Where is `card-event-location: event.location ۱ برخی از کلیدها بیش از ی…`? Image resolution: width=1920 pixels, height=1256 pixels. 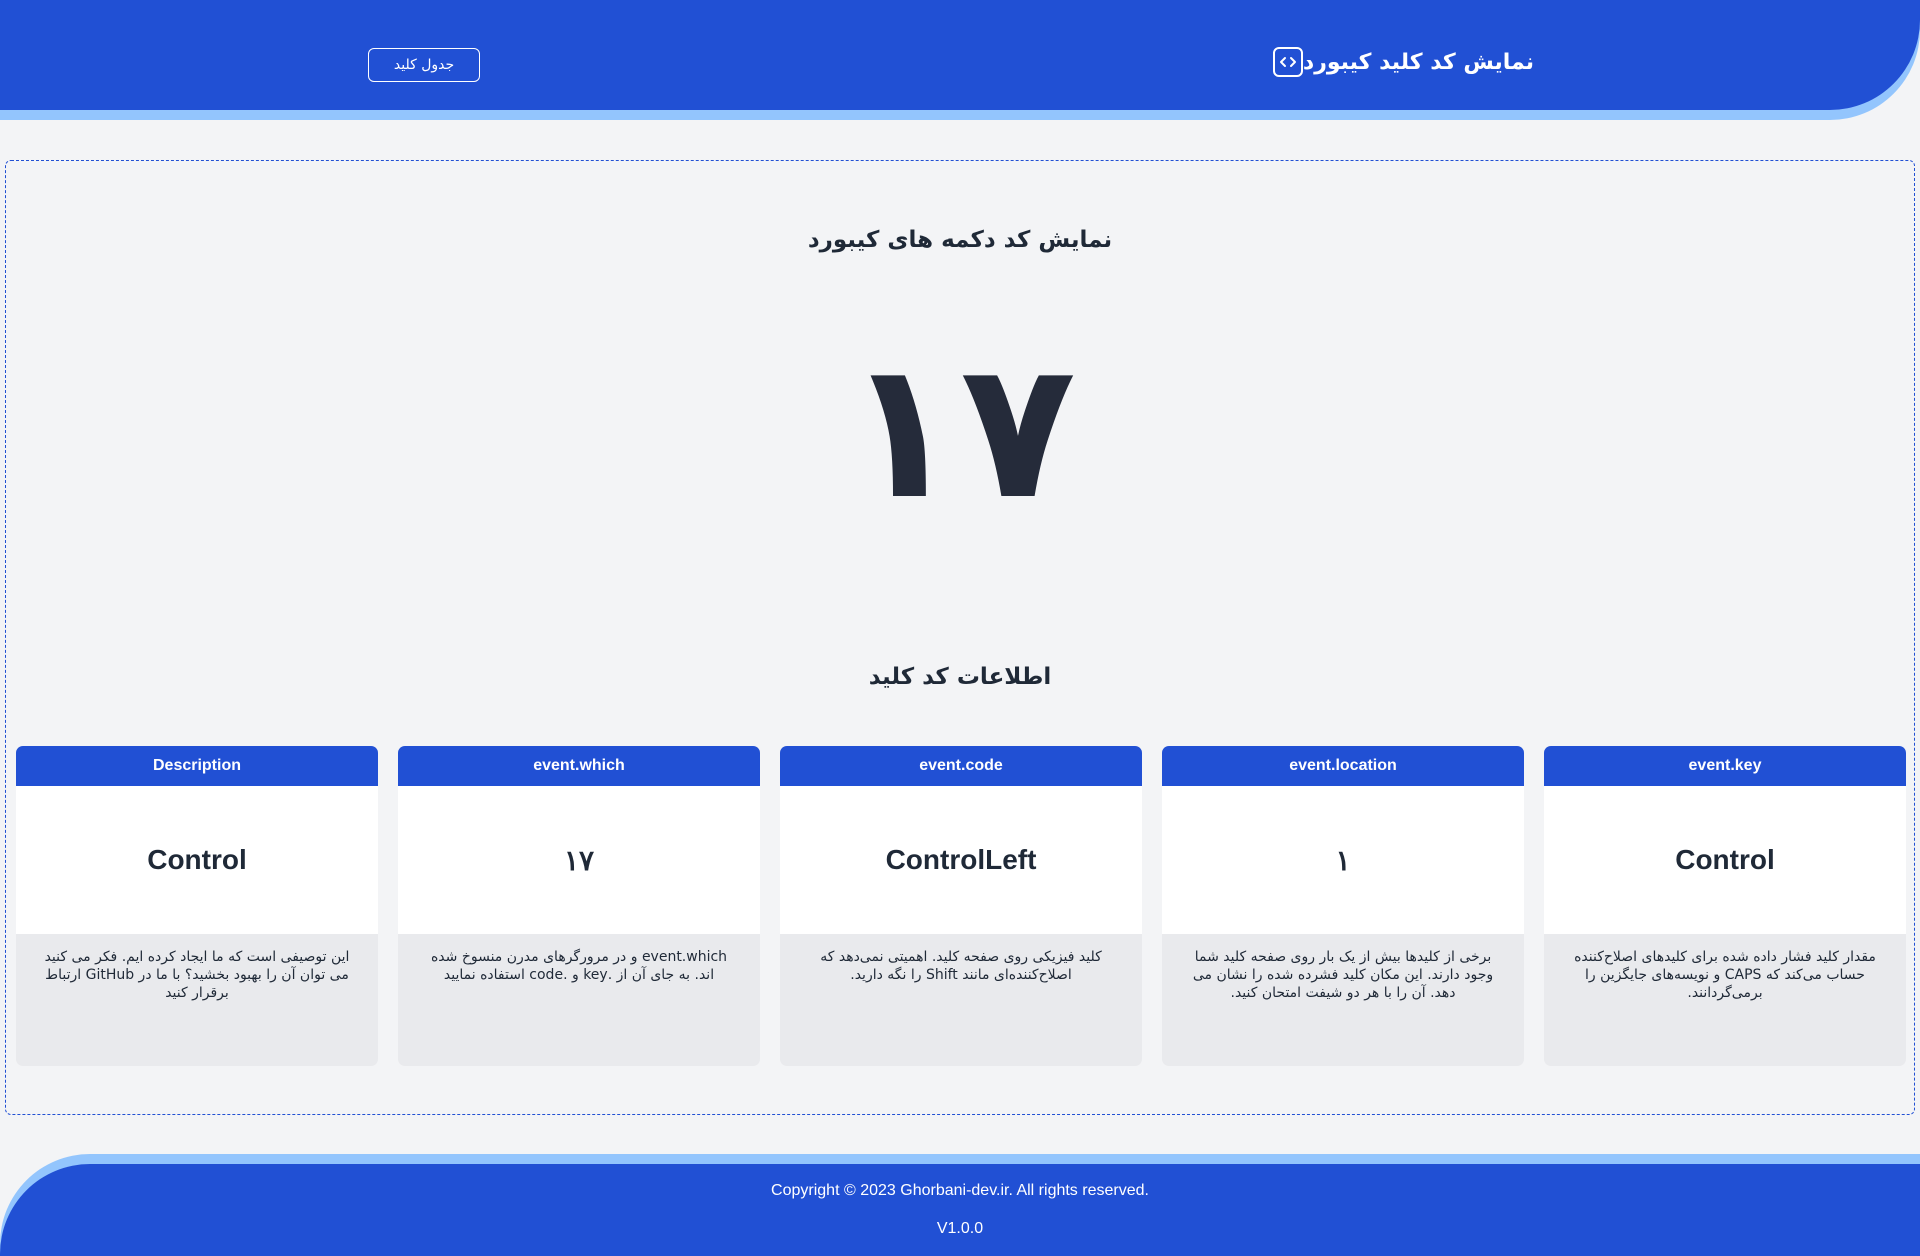 card-event-location: event.location ۱ برخی از کلیدها بیش از ی… is located at coordinates (1343, 906).